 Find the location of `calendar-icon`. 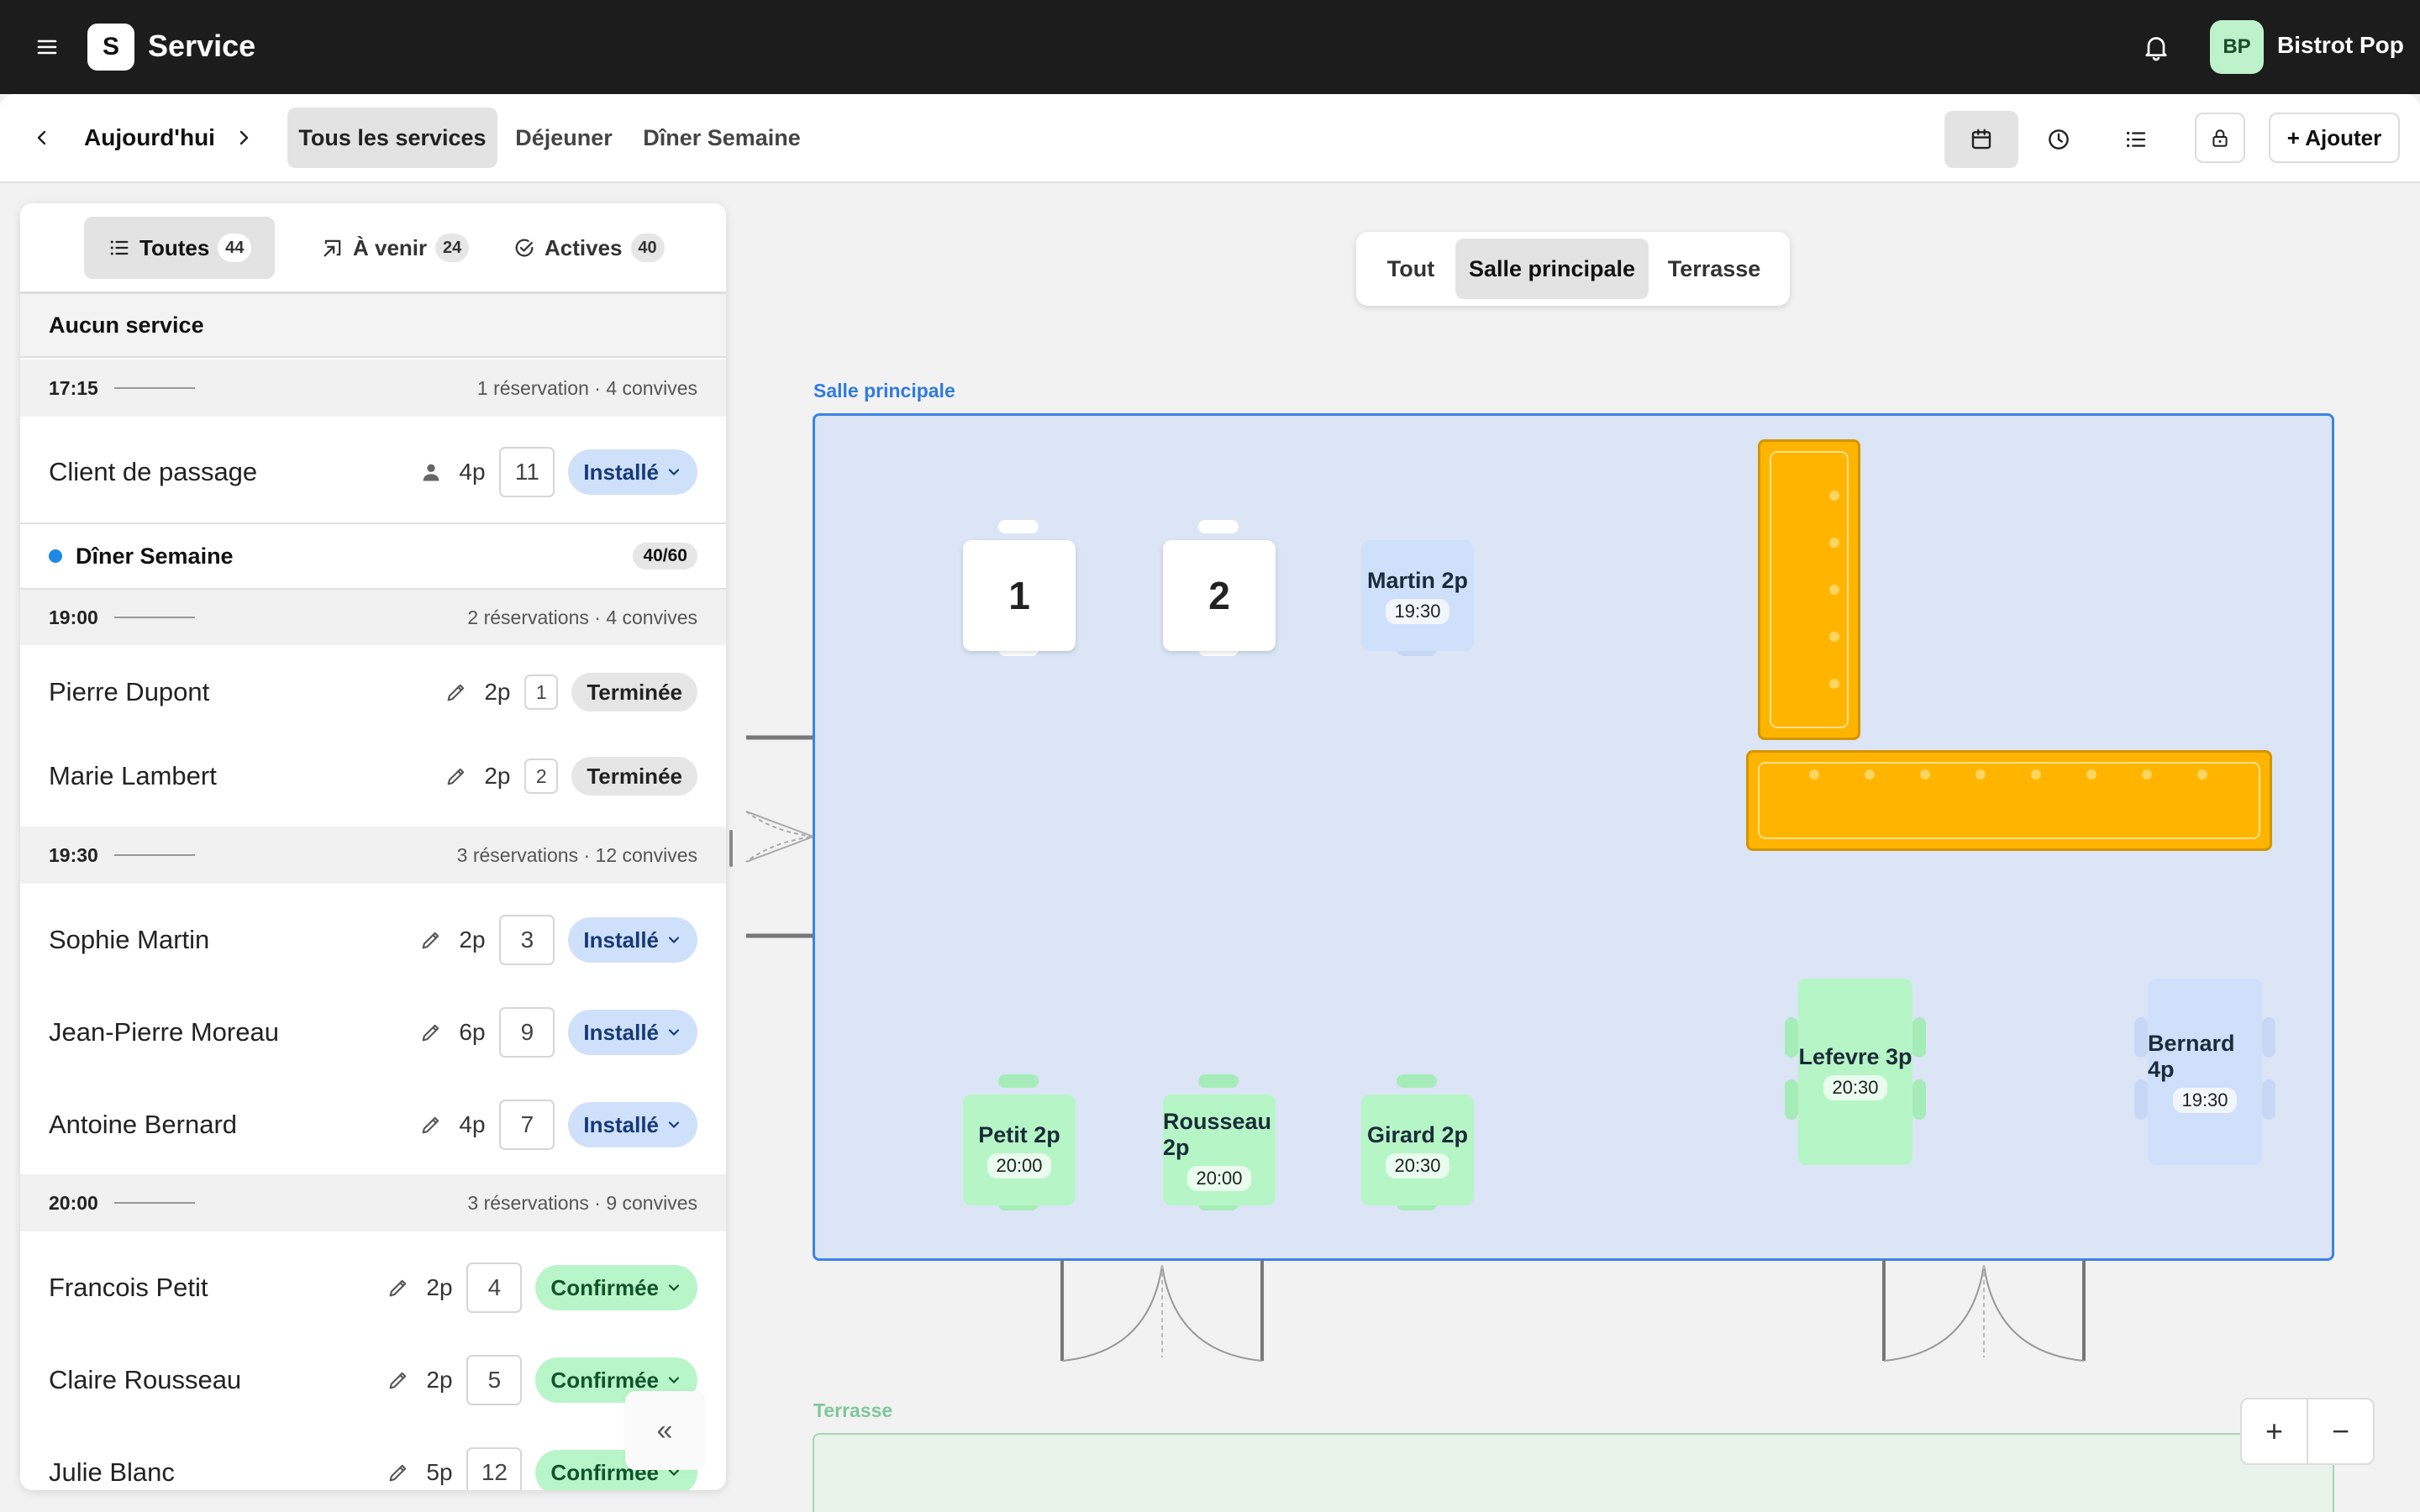

calendar-icon is located at coordinates (1981, 139).